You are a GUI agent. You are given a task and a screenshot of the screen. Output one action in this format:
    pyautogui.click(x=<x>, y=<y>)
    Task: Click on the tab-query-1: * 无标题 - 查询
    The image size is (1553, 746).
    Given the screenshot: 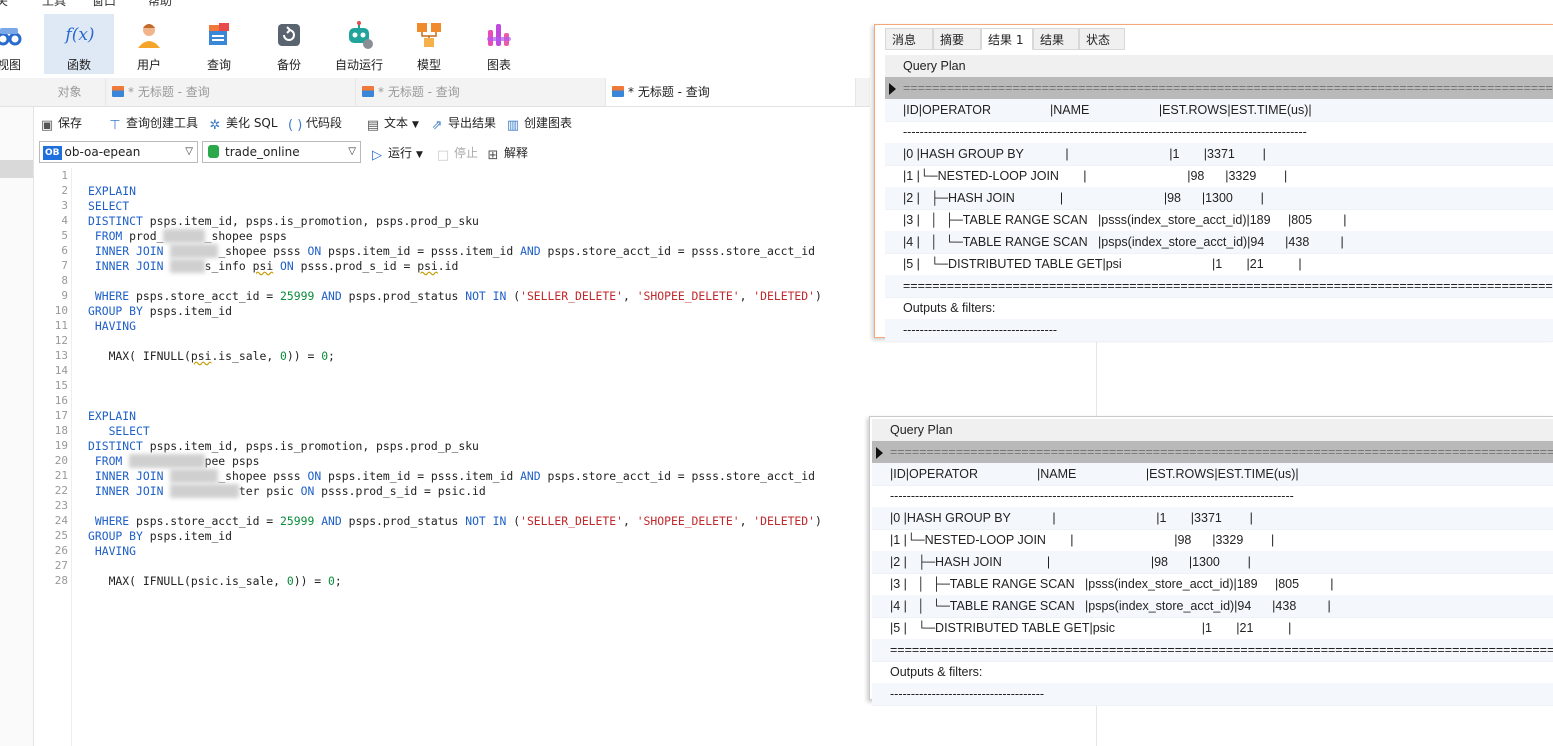 What is the action you would take?
    pyautogui.click(x=231, y=92)
    